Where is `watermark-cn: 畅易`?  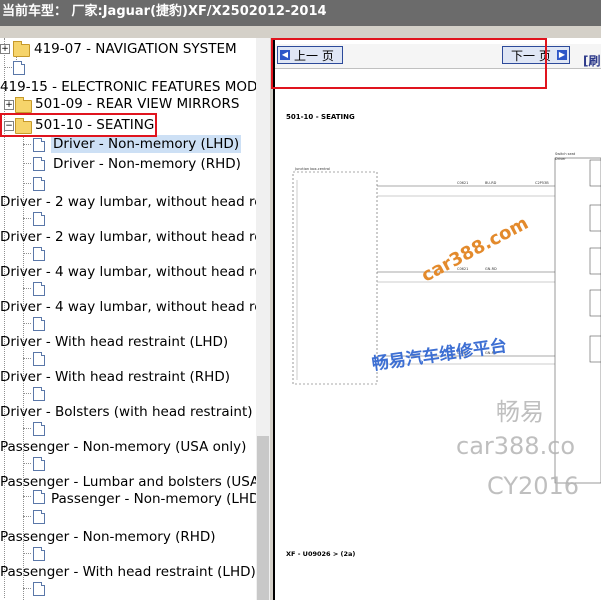 watermark-cn: 畅易 is located at coordinates (520, 412).